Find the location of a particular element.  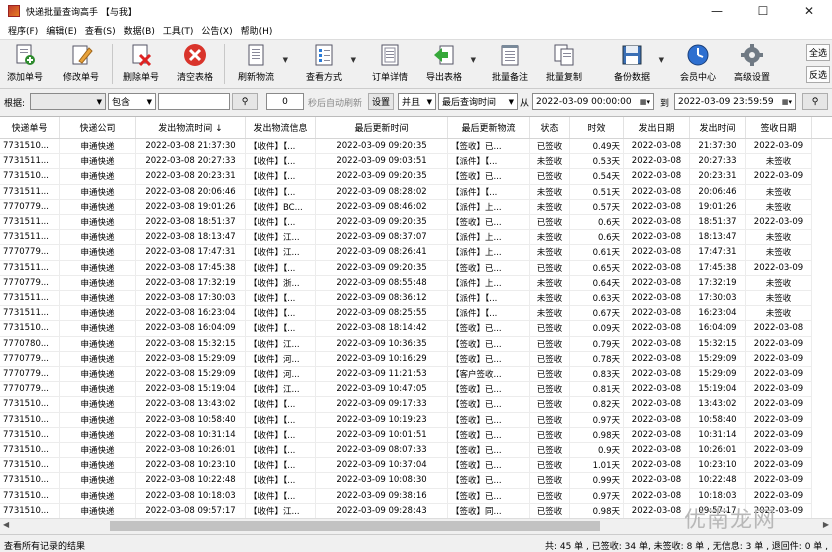

cell-sign-date: 未签收 is located at coordinates (779, 283).